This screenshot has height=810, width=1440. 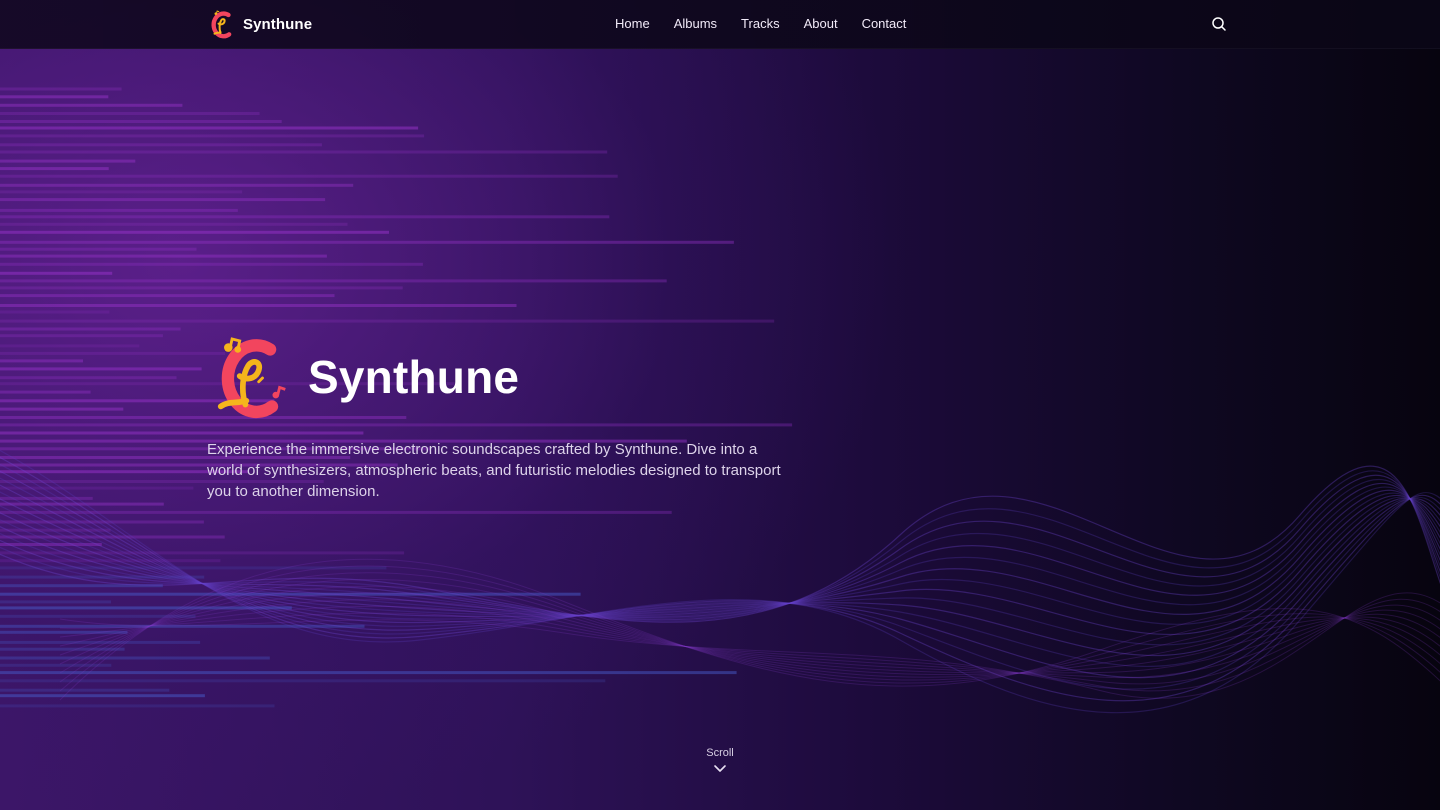 I want to click on brand-logo-icon, so click(x=221, y=24).